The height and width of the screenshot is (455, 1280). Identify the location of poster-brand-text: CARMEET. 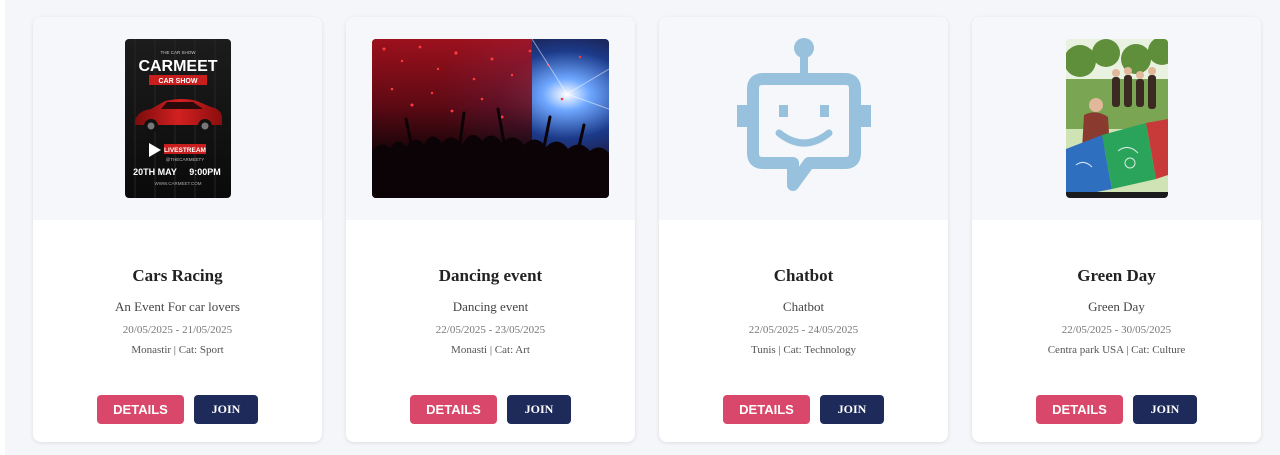
(177, 66).